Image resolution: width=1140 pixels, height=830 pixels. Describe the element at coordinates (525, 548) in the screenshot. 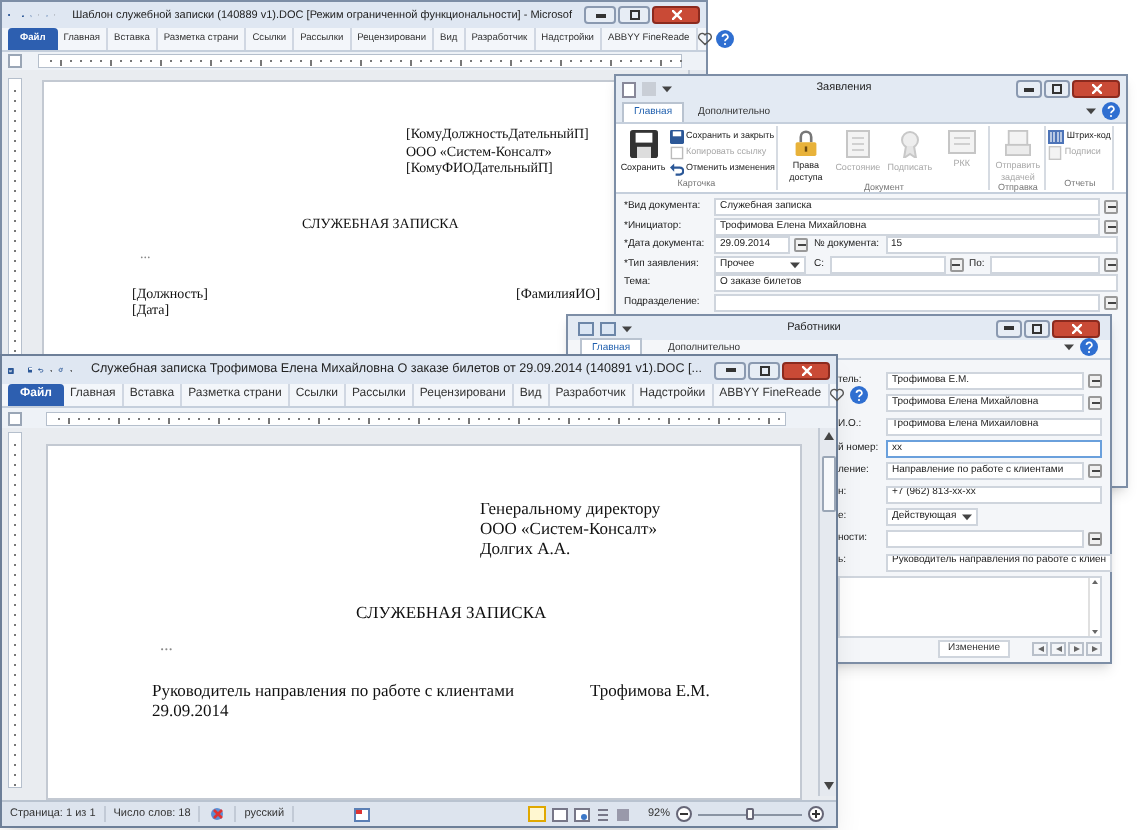

I see `address-line: Долгих А.А.` at that location.